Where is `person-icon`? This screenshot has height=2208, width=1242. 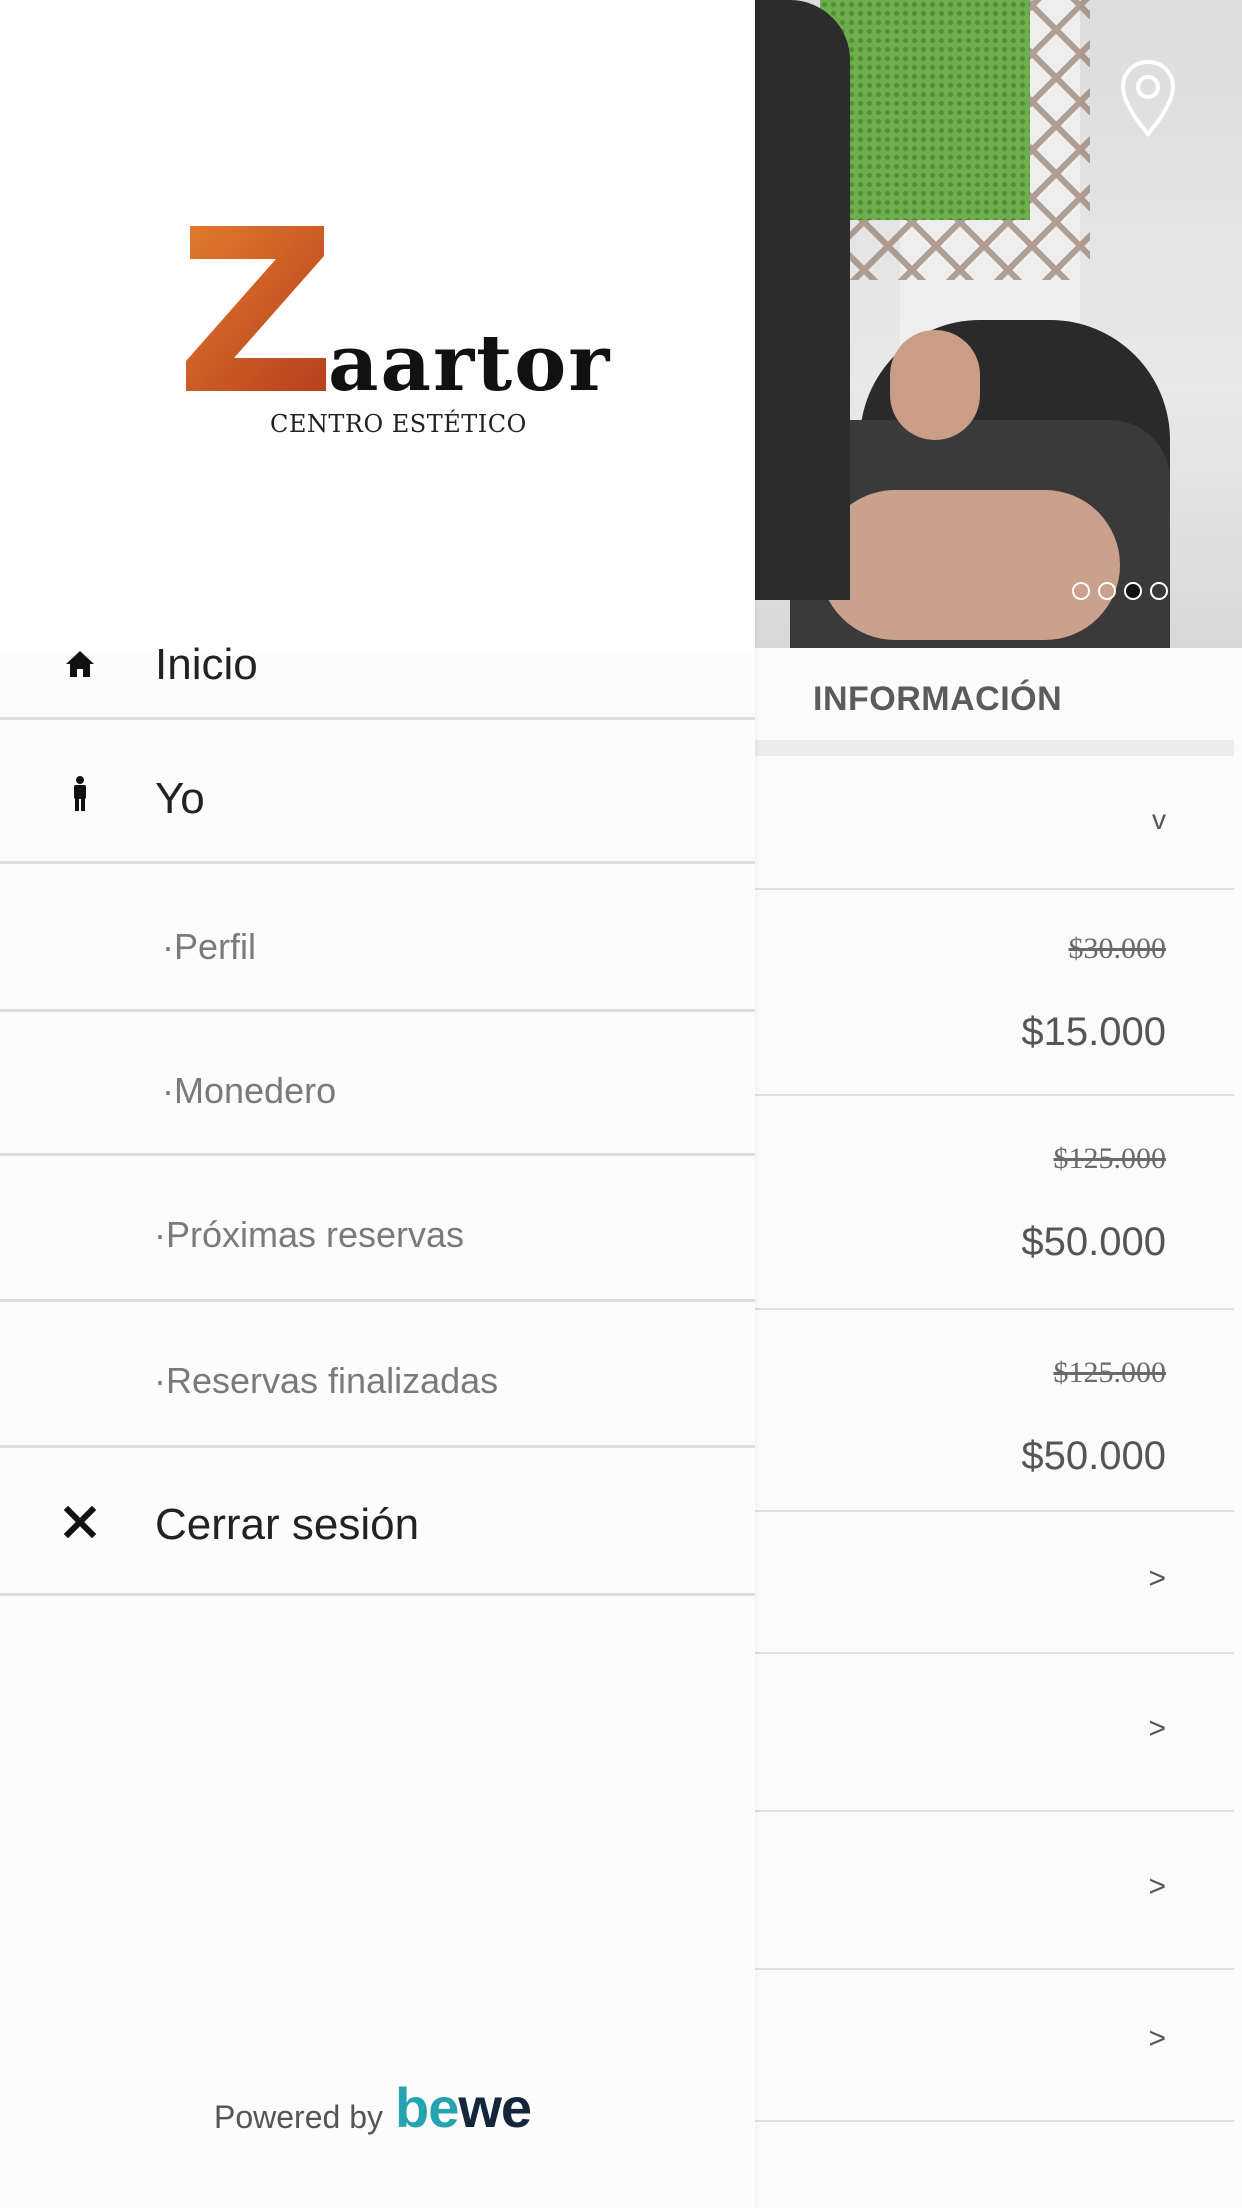
person-icon is located at coordinates (80, 794).